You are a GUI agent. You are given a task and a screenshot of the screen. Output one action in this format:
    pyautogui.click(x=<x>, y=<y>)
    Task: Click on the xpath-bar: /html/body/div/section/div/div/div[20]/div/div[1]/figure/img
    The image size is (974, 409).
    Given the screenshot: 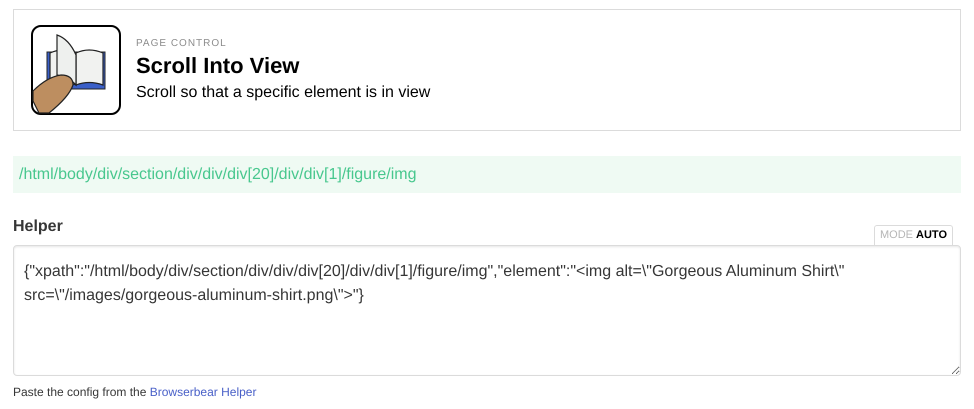 What is the action you would take?
    pyautogui.click(x=487, y=174)
    